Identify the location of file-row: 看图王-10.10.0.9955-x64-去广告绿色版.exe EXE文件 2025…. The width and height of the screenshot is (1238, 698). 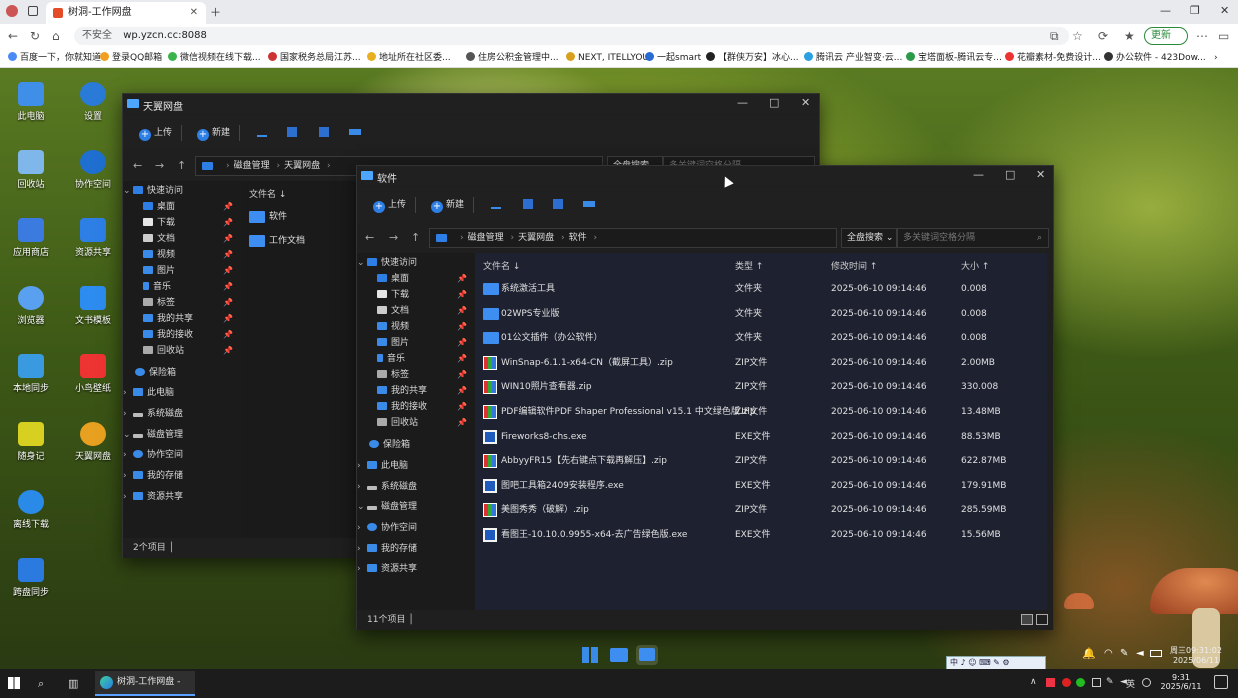
(761, 535).